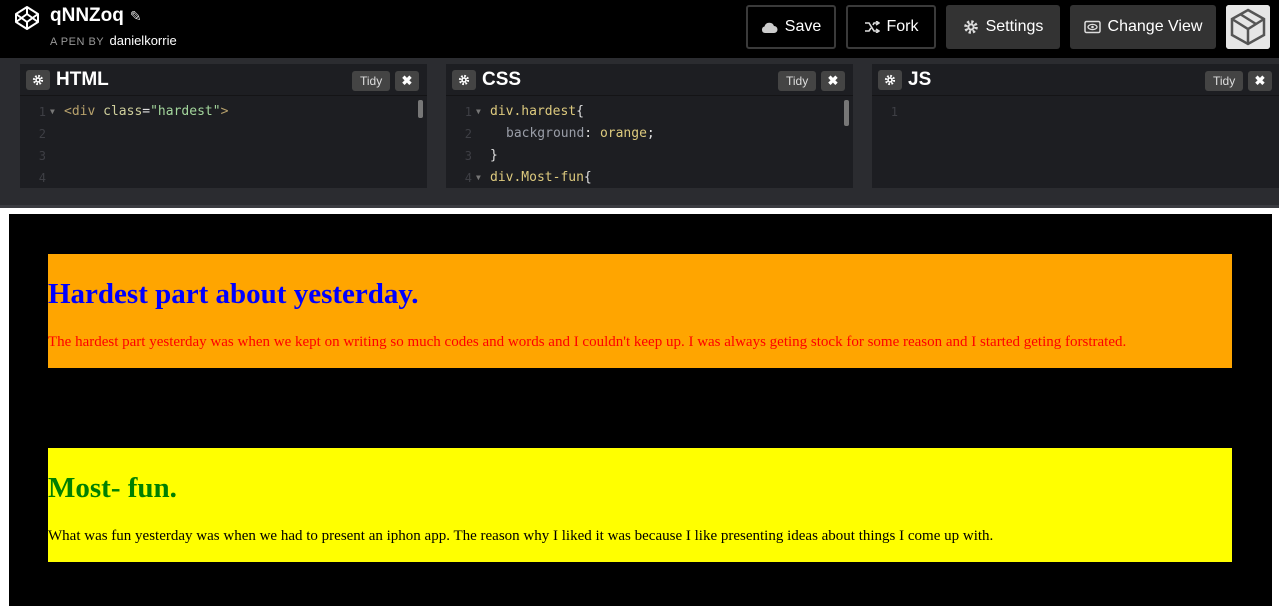 The height and width of the screenshot is (606, 1279). Describe the element at coordinates (1092, 27) in the screenshot. I see `eye-icon` at that location.